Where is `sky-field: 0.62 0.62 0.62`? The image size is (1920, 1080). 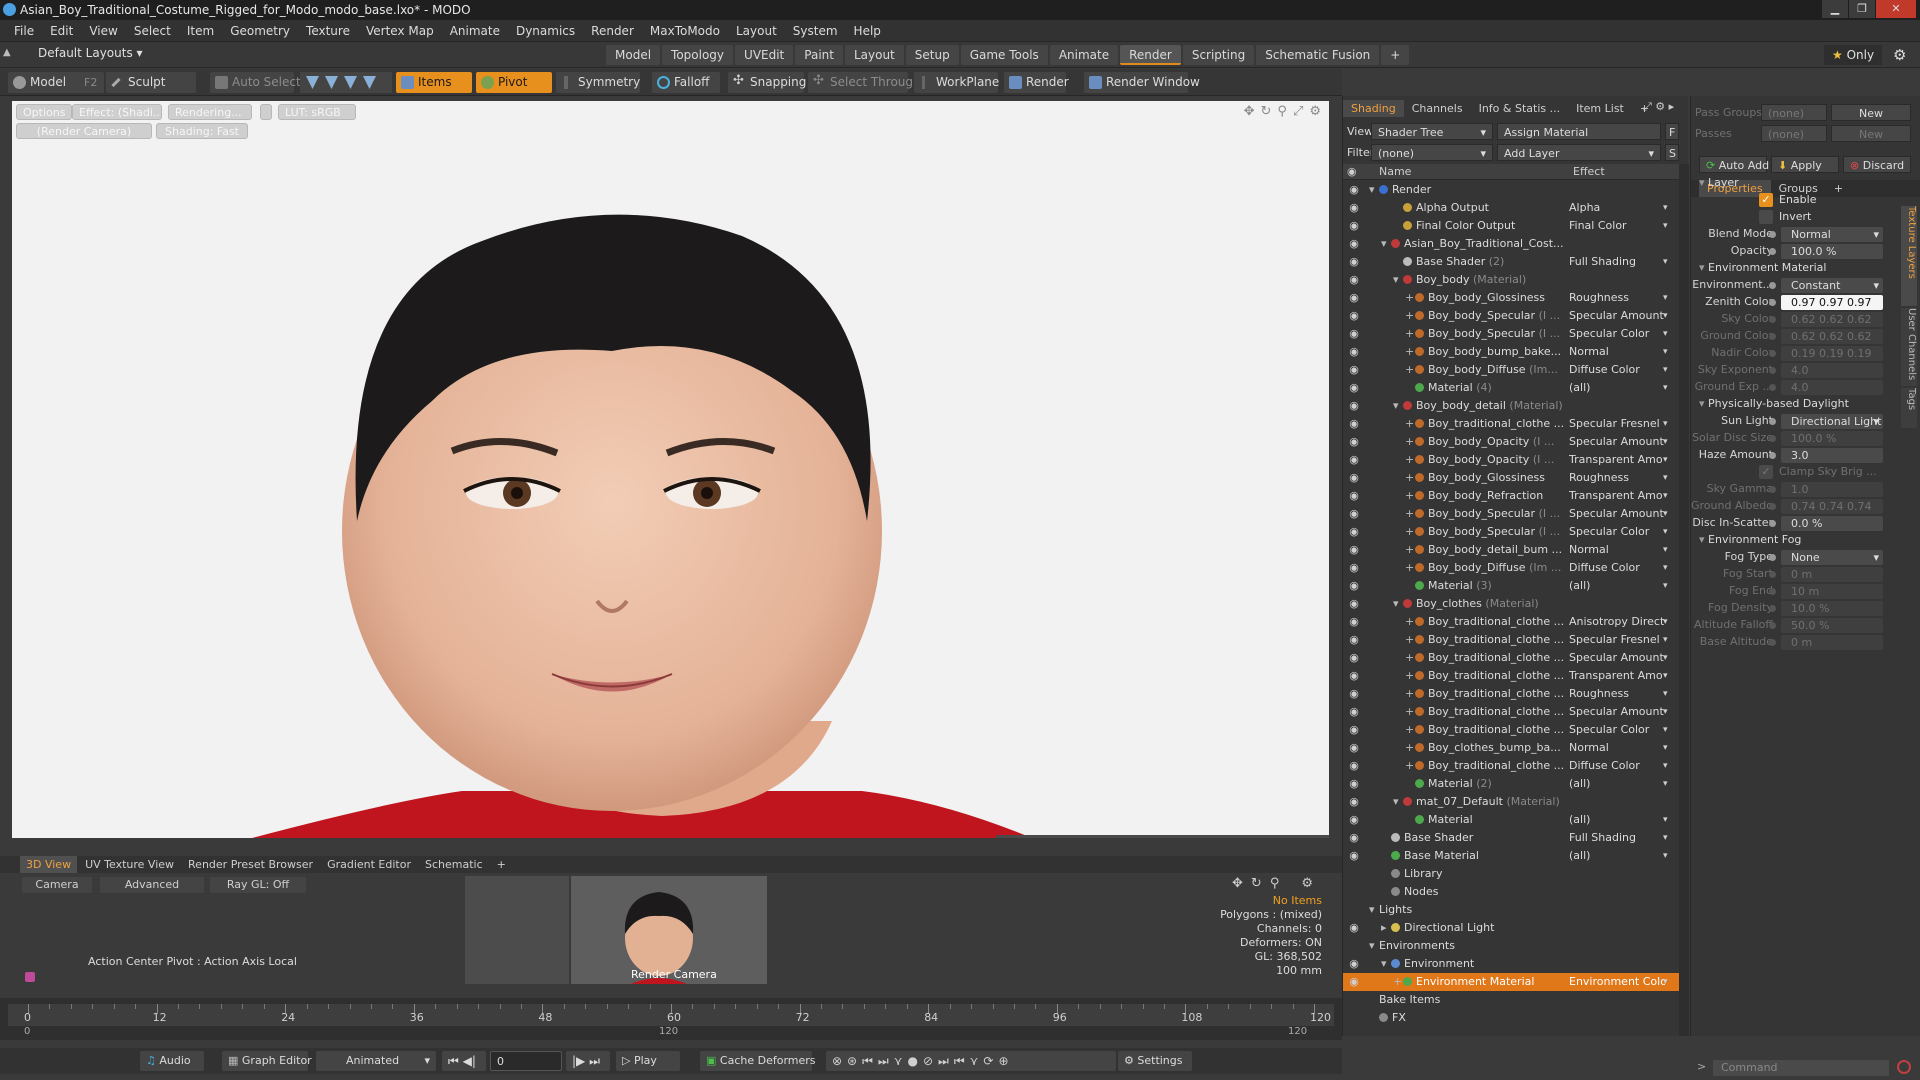
sky-field: 0.62 0.62 0.62 is located at coordinates (1832, 319).